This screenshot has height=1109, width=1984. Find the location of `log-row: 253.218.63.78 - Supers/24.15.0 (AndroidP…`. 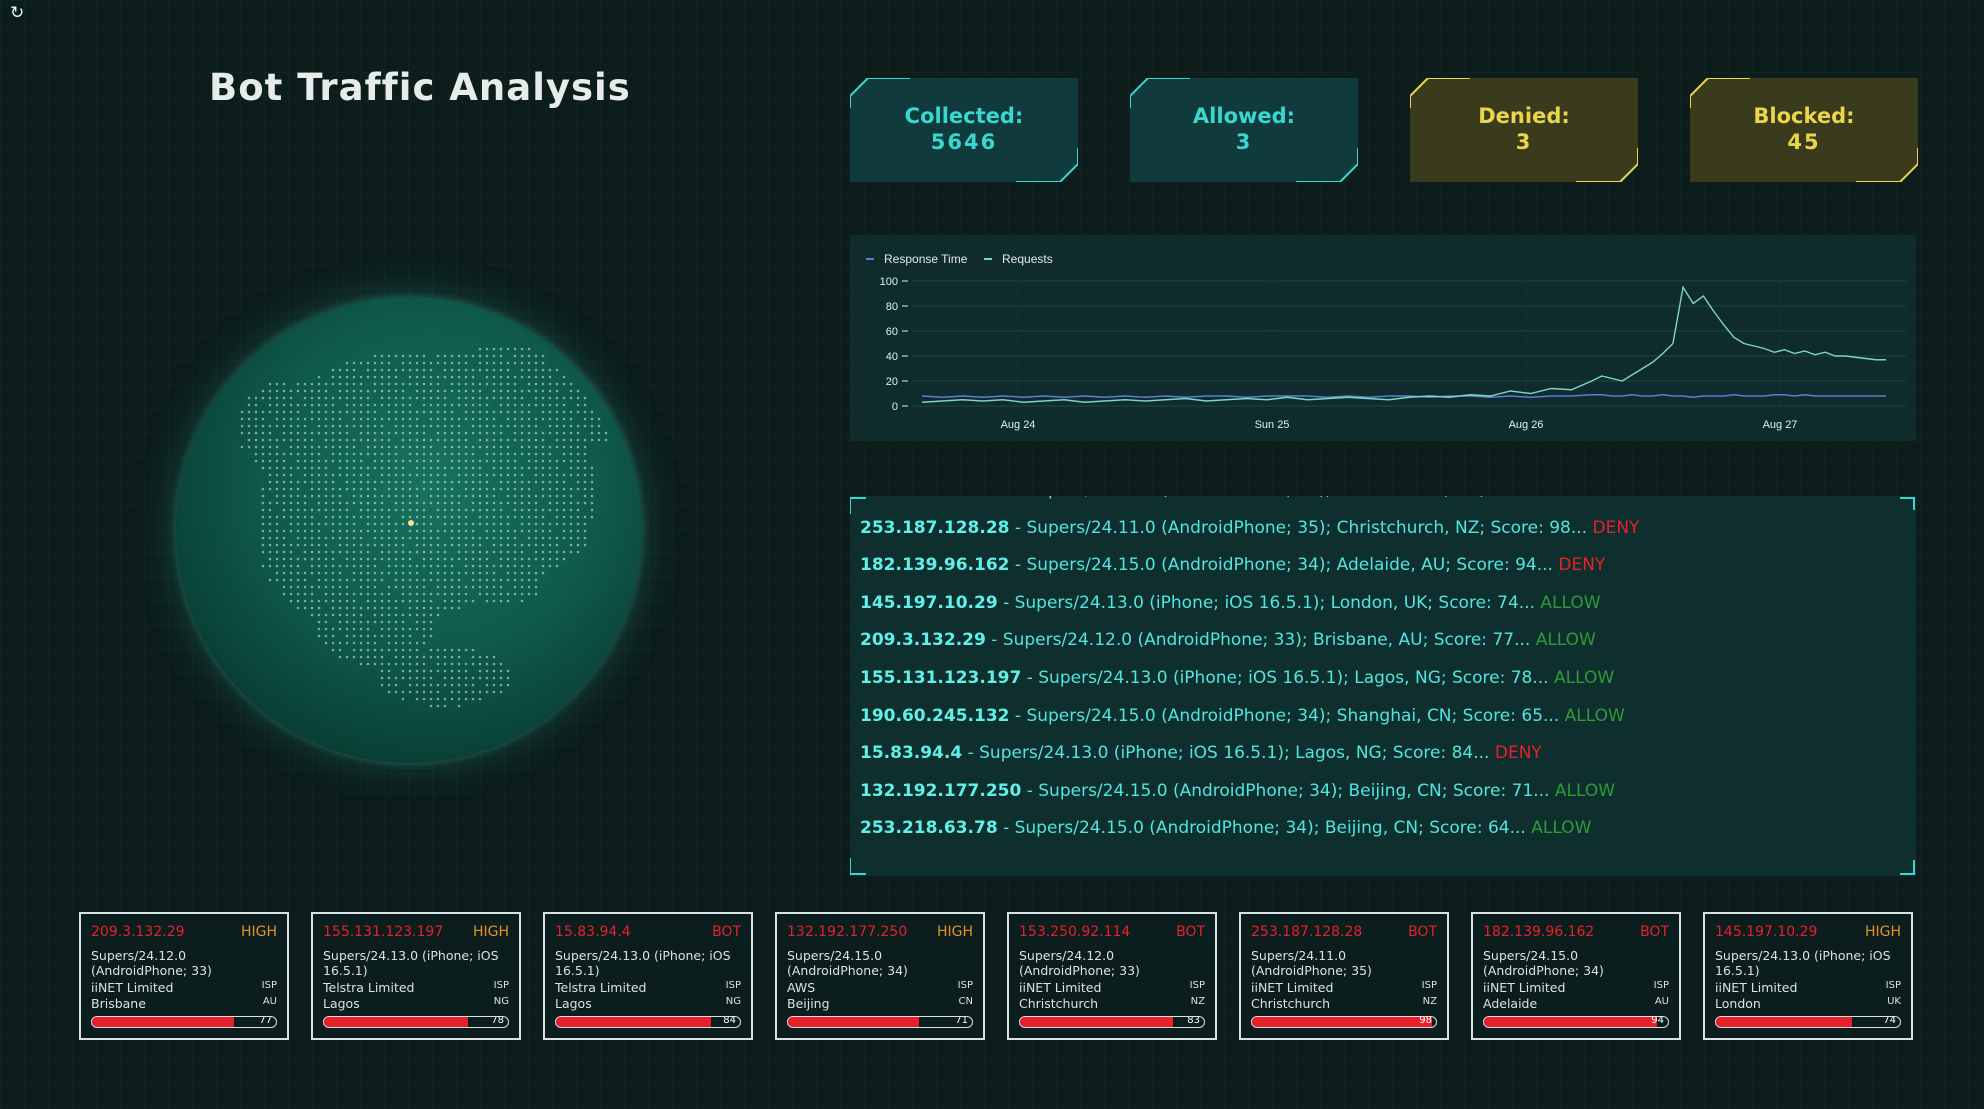

log-row: 253.218.63.78 - Supers/24.15.0 (AndroidP… is located at coordinates (1225, 828).